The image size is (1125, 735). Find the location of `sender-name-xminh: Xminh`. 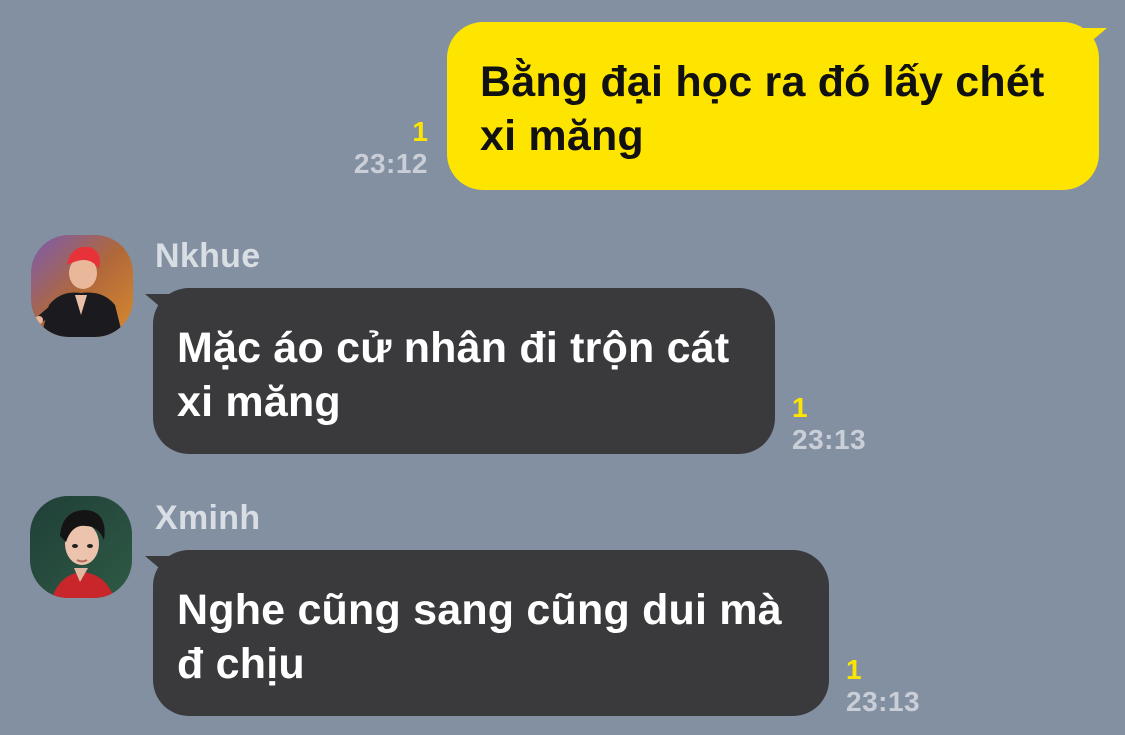

sender-name-xminh: Xminh is located at coordinates (208, 518).